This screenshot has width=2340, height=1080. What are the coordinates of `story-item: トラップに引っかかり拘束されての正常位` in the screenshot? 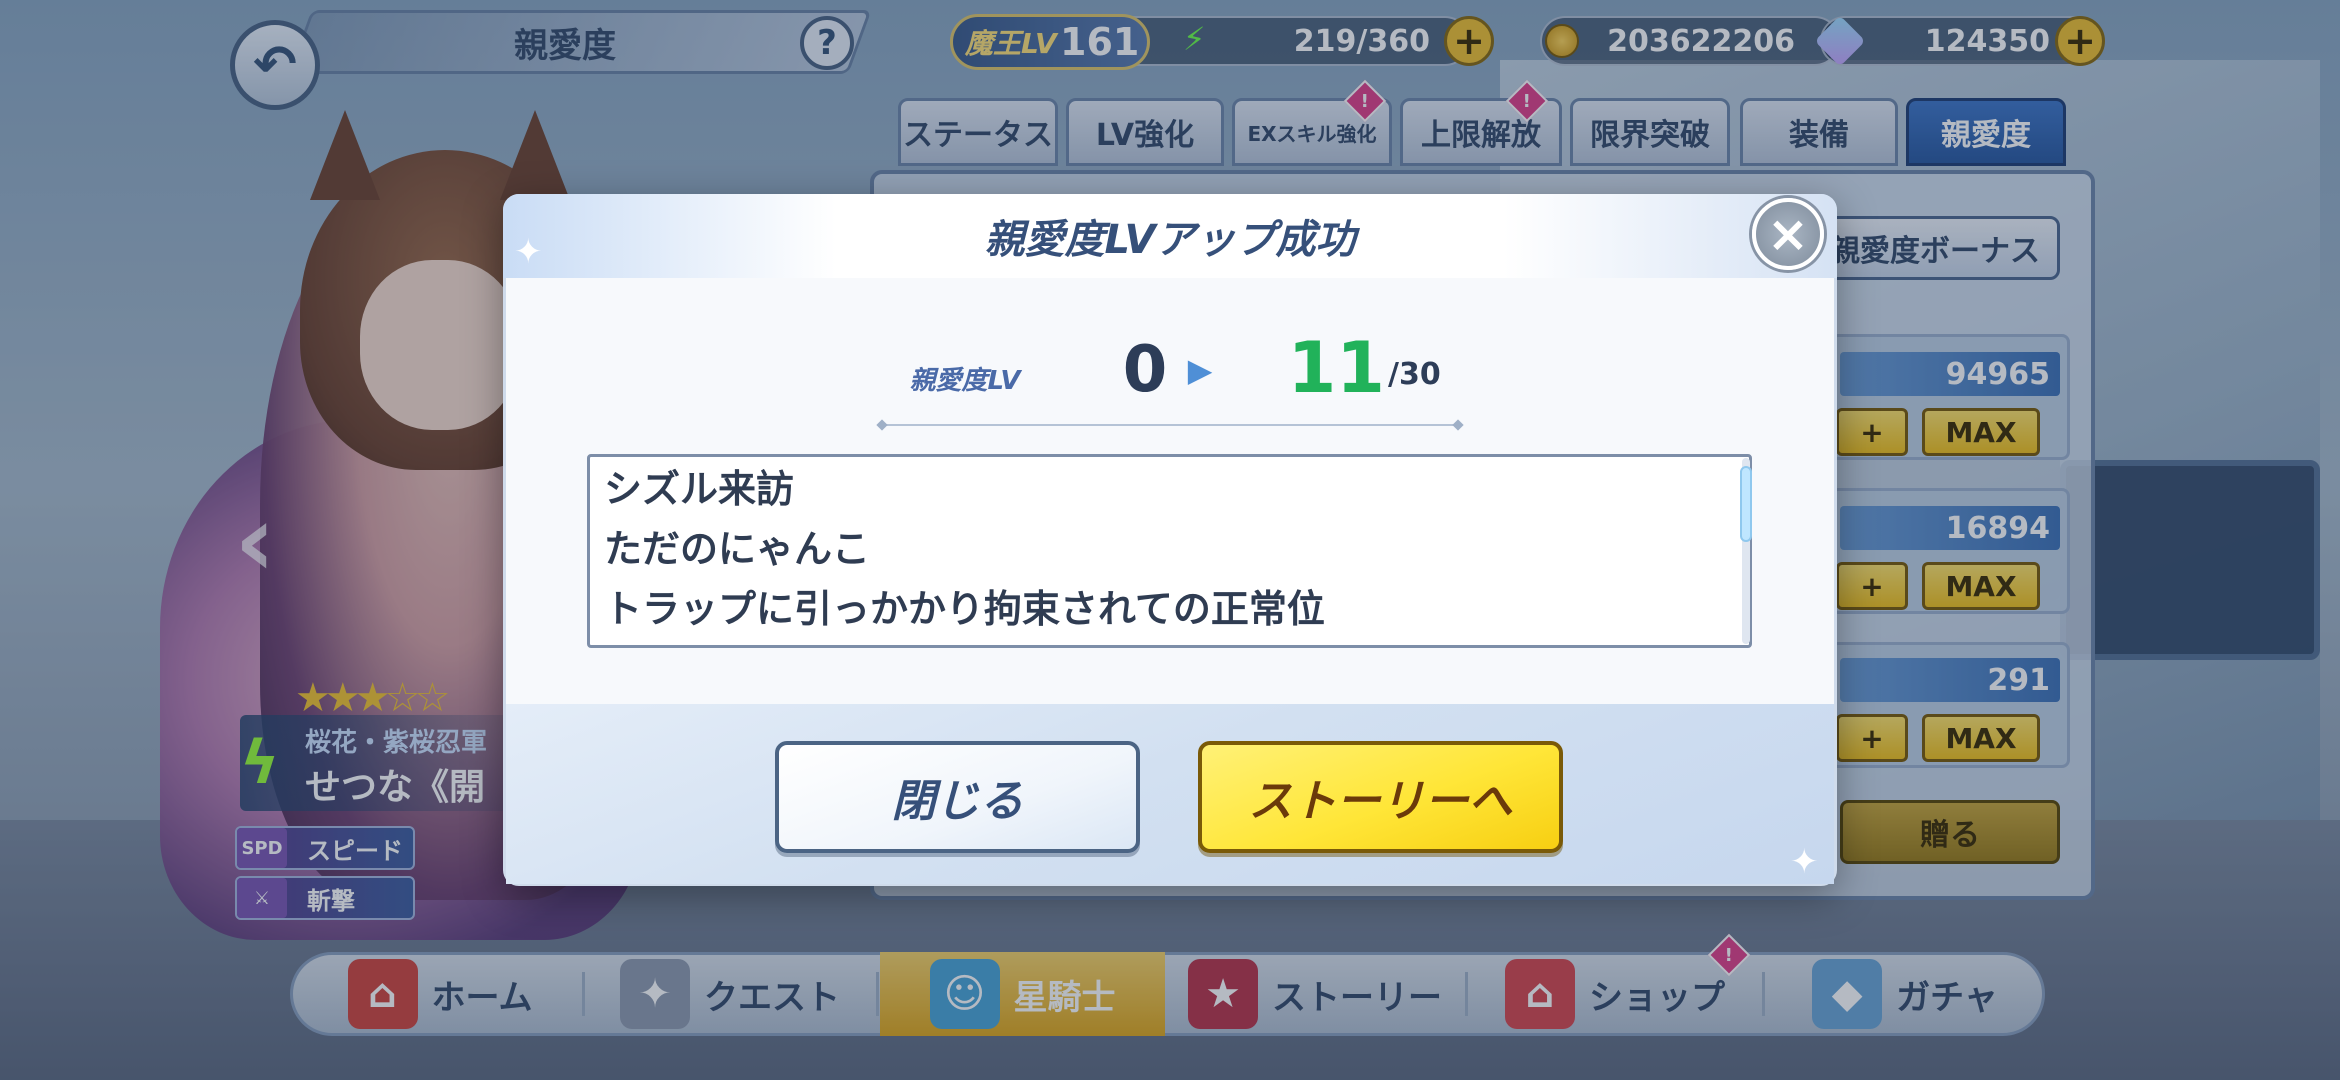 It's located at (964, 608).